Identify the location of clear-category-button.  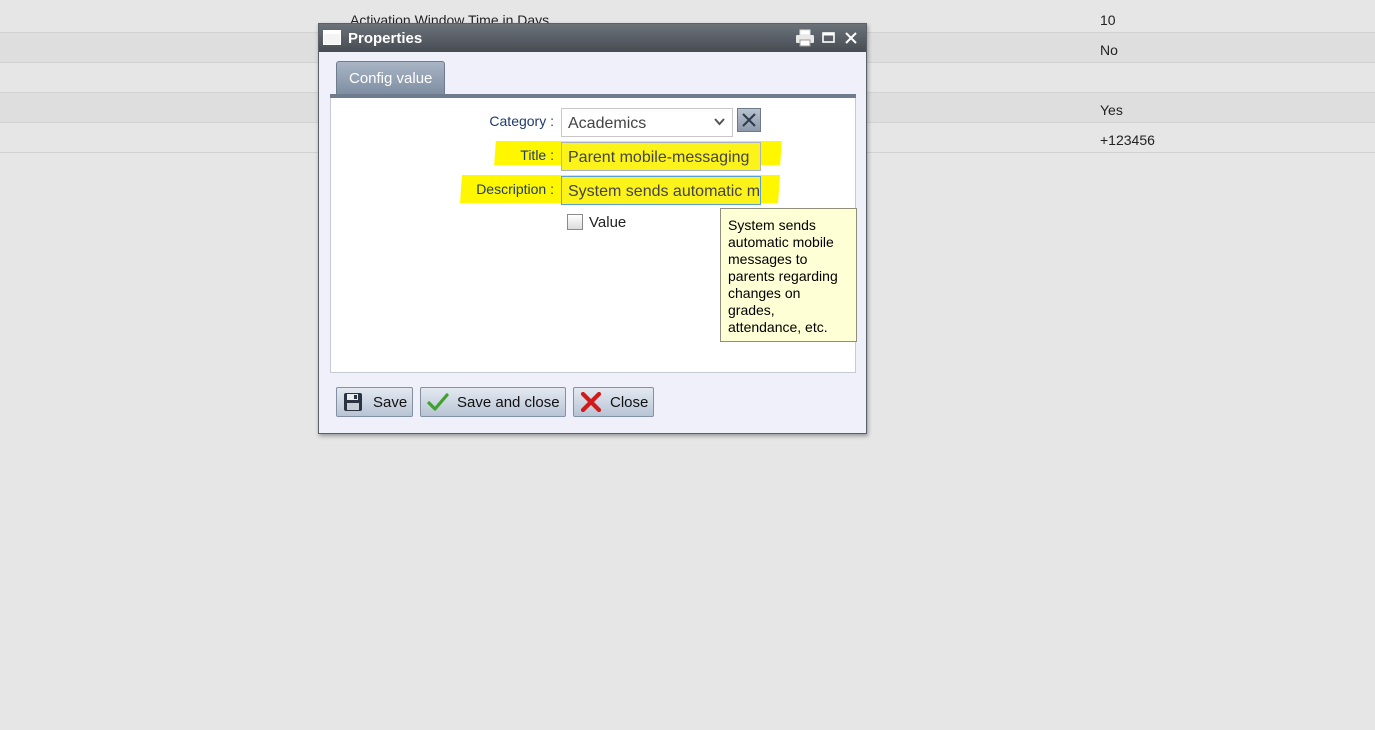
(749, 120).